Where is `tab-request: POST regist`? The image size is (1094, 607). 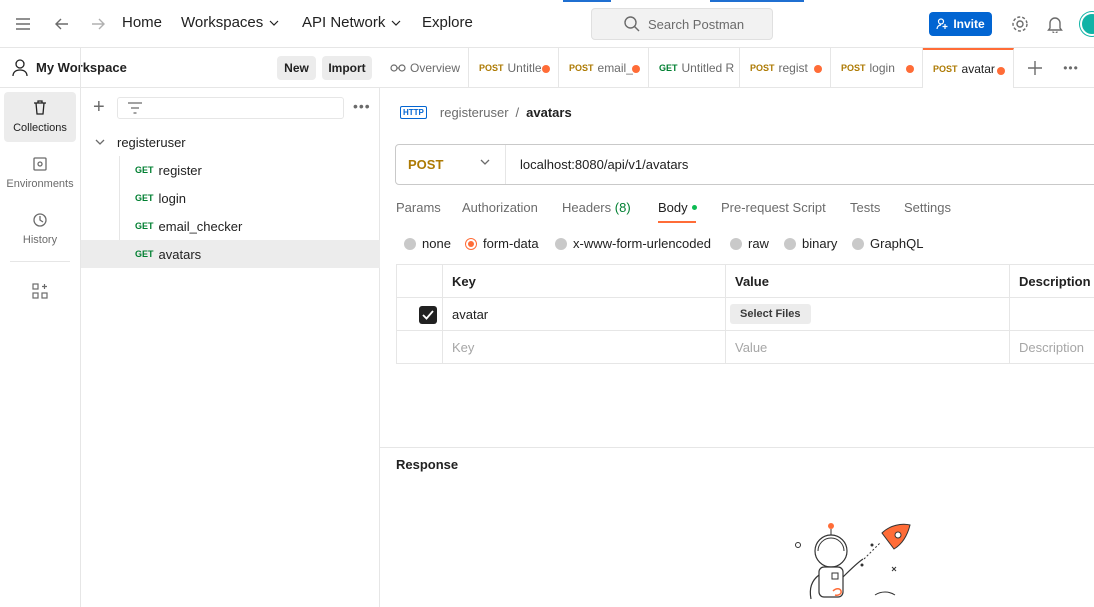 tab-request: POST regist is located at coordinates (785, 68).